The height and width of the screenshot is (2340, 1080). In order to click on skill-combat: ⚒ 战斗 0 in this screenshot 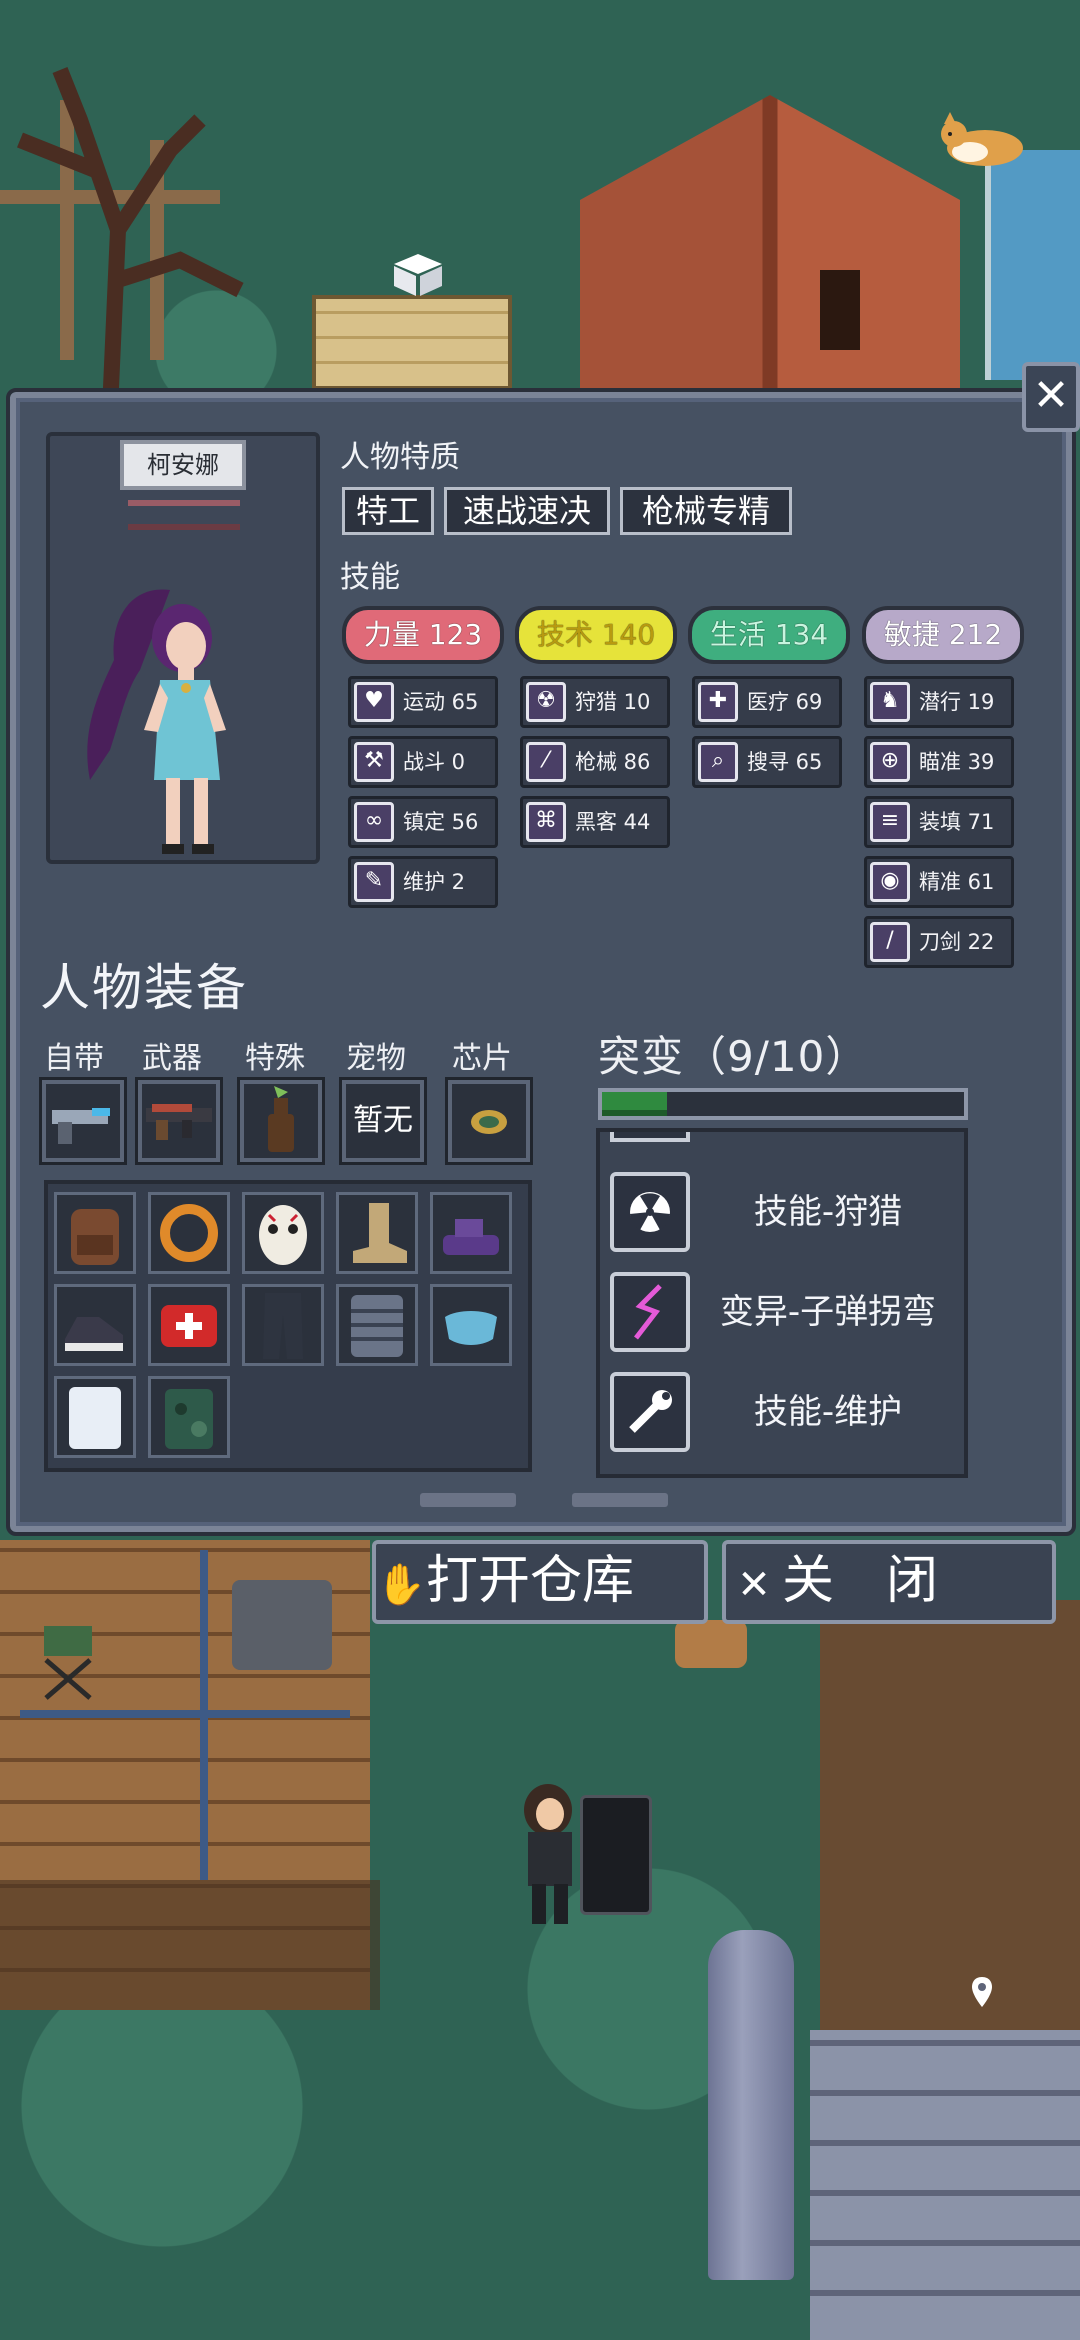, I will do `click(423, 762)`.